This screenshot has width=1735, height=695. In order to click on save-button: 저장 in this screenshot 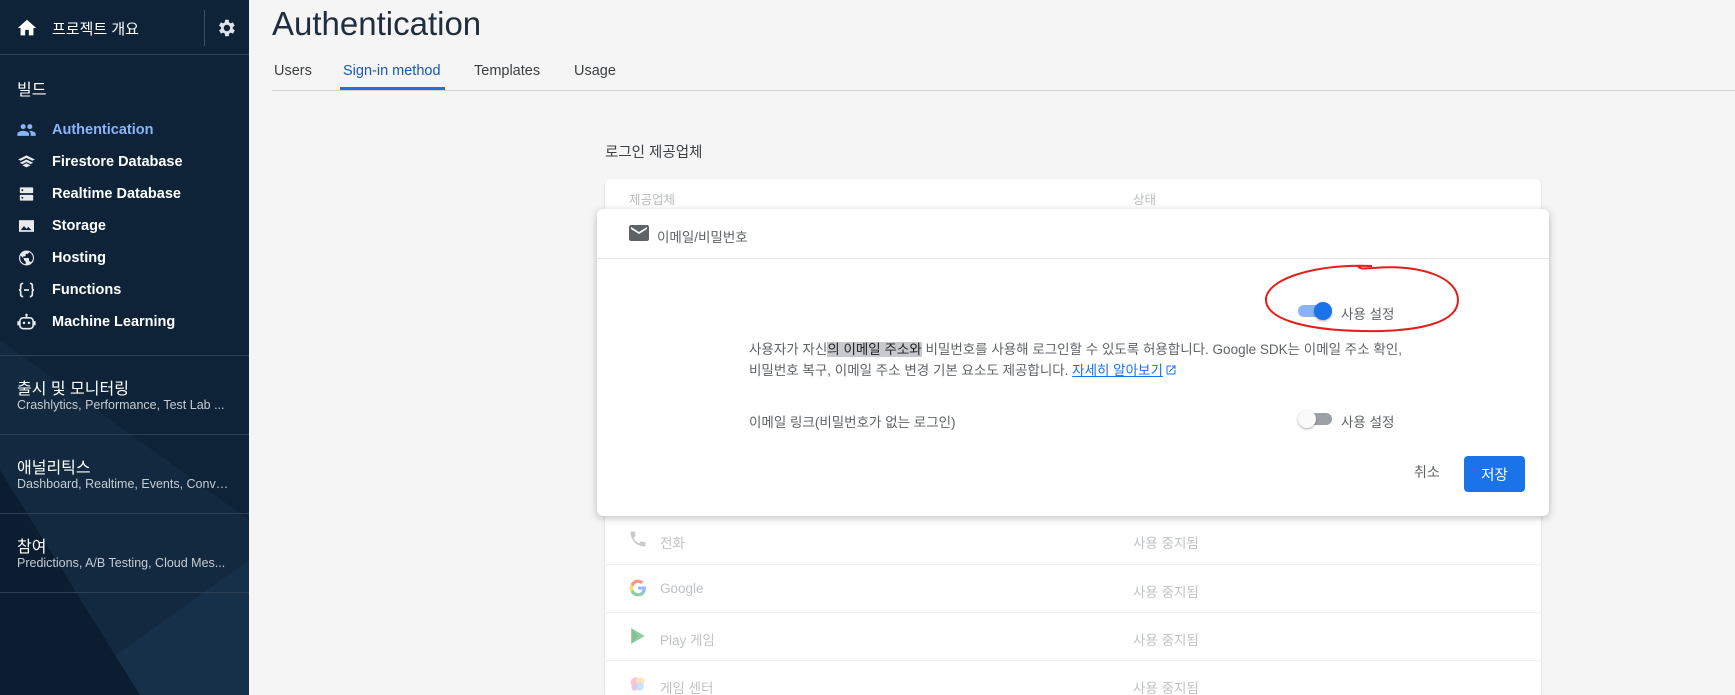, I will do `click(1494, 474)`.